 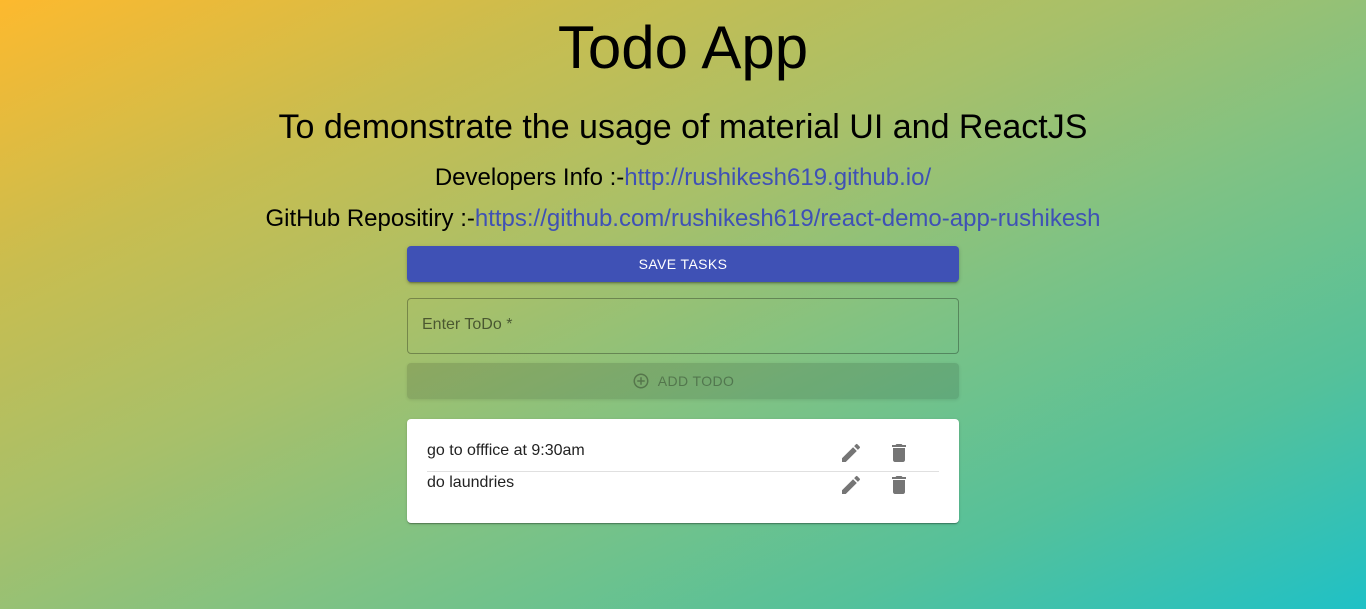 I want to click on todo-input-field: Enter ToDo *, so click(x=683, y=326).